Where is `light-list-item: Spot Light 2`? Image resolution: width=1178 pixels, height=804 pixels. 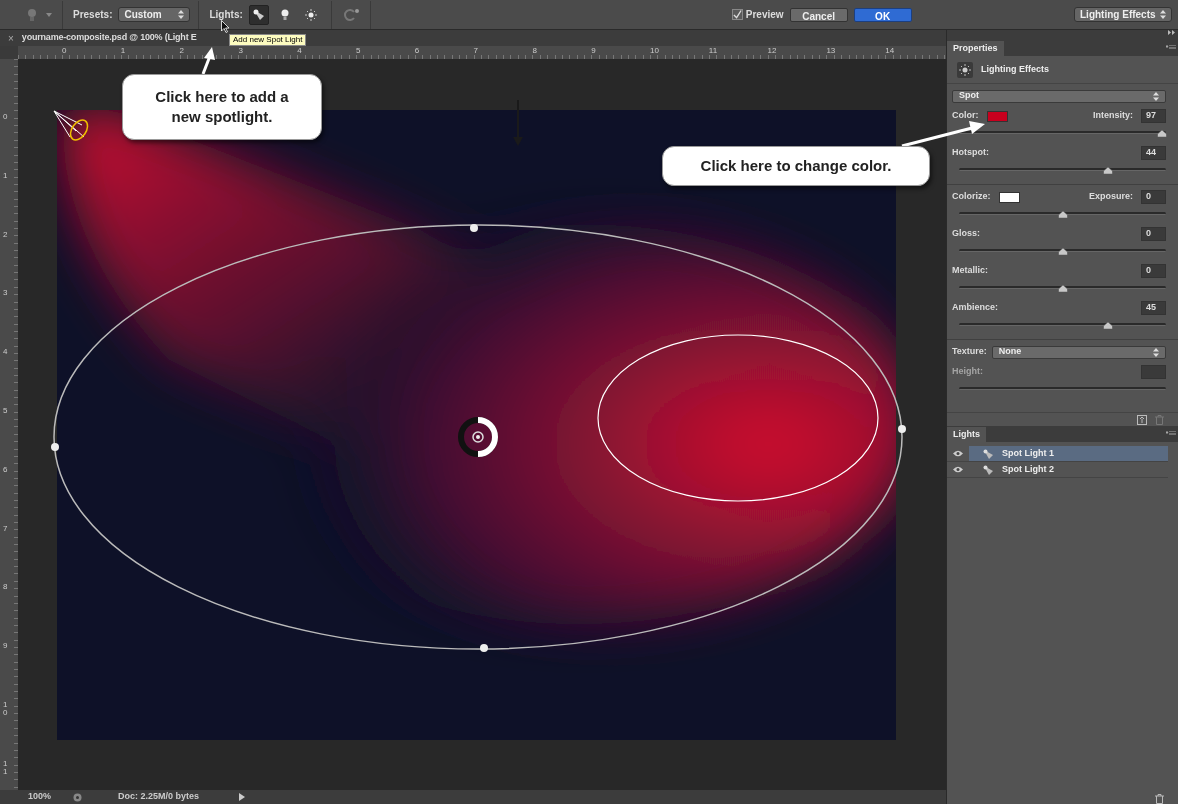
light-list-item: Spot Light 2 is located at coordinates (1068, 469).